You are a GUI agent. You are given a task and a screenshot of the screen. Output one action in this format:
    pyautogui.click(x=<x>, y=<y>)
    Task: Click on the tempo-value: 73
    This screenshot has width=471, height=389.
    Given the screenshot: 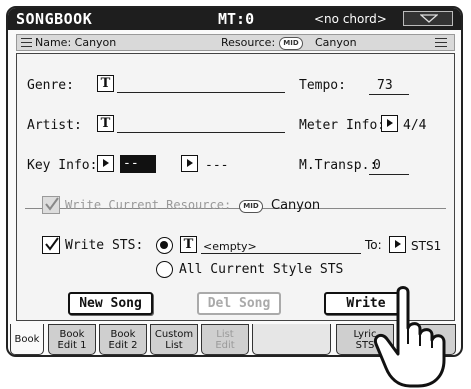 What is the action you would take?
    pyautogui.click(x=385, y=85)
    